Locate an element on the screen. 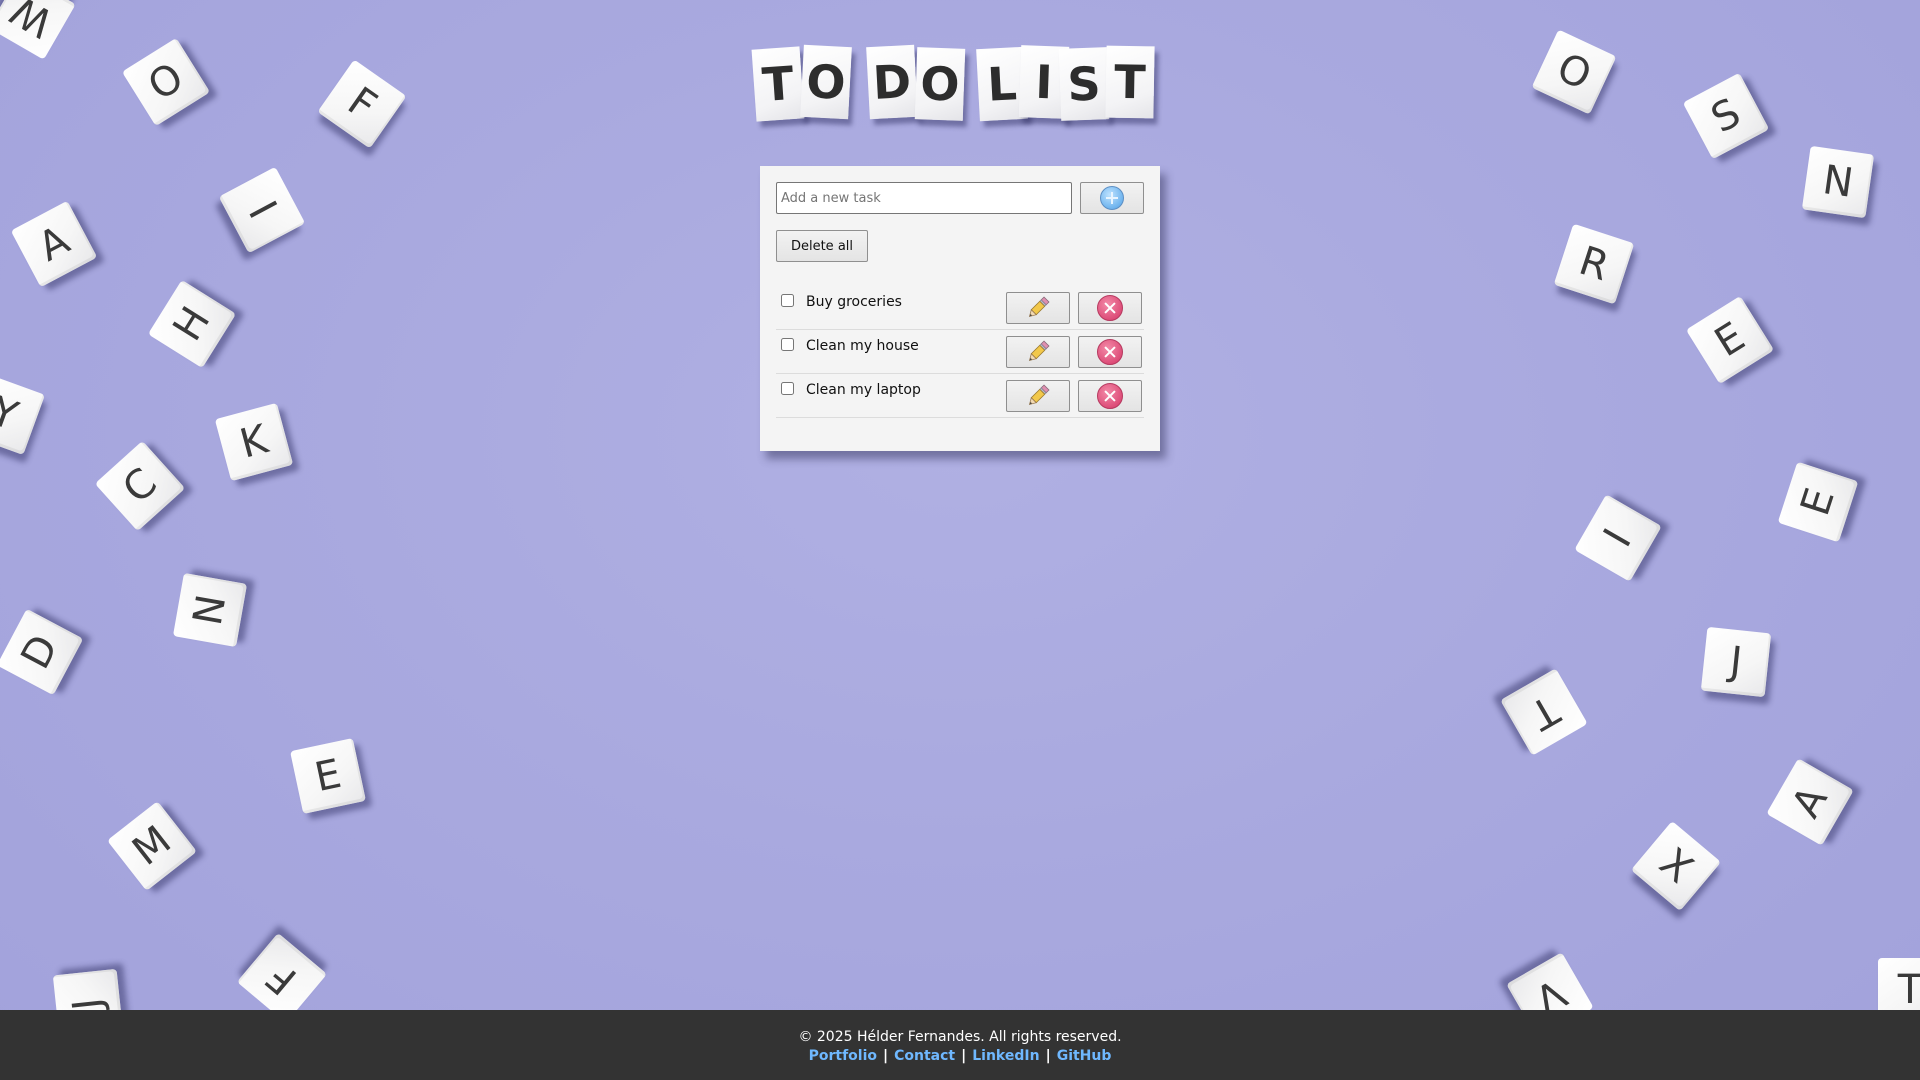  letter-tile: C is located at coordinates (140, 486).